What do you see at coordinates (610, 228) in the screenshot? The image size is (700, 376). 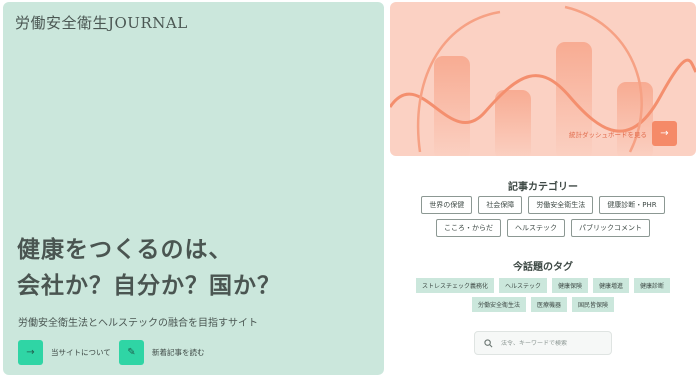 I see `category-public-comment: パブリックコメント` at bounding box center [610, 228].